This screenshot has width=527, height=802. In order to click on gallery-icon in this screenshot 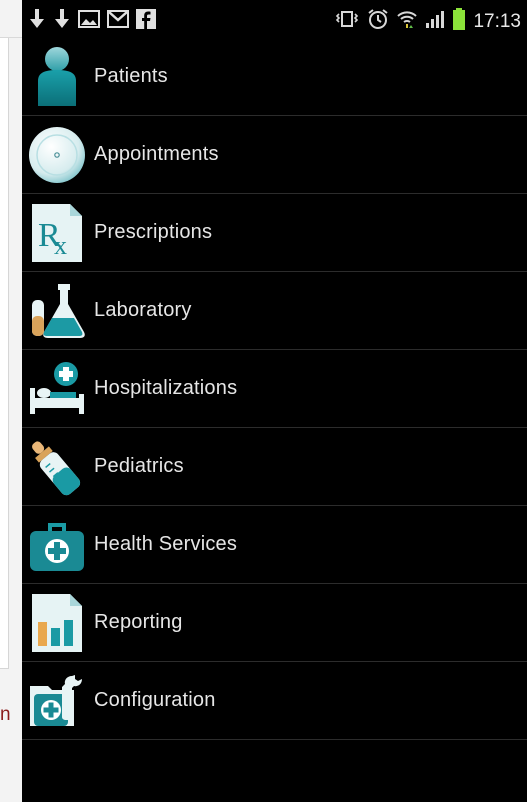, I will do `click(89, 21)`.